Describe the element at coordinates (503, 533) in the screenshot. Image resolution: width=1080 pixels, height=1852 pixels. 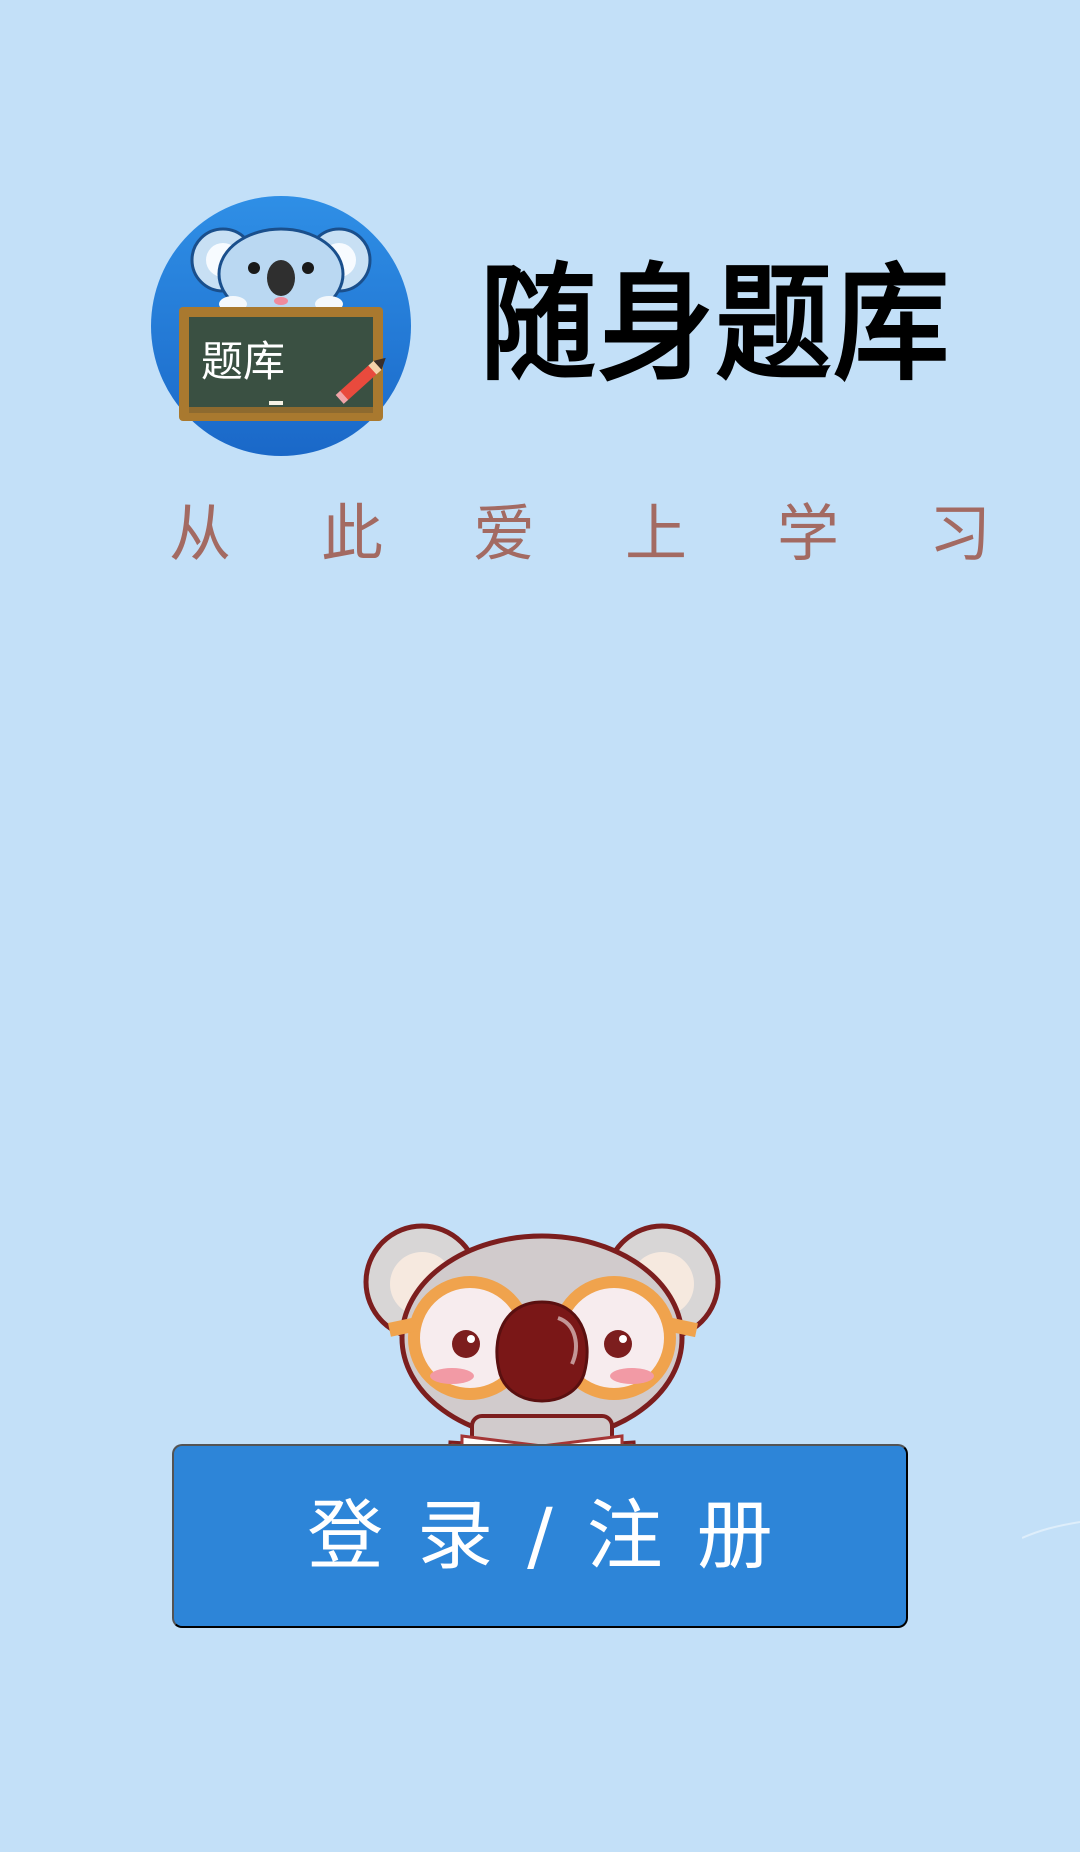
I see `slogan-char: 爱` at that location.